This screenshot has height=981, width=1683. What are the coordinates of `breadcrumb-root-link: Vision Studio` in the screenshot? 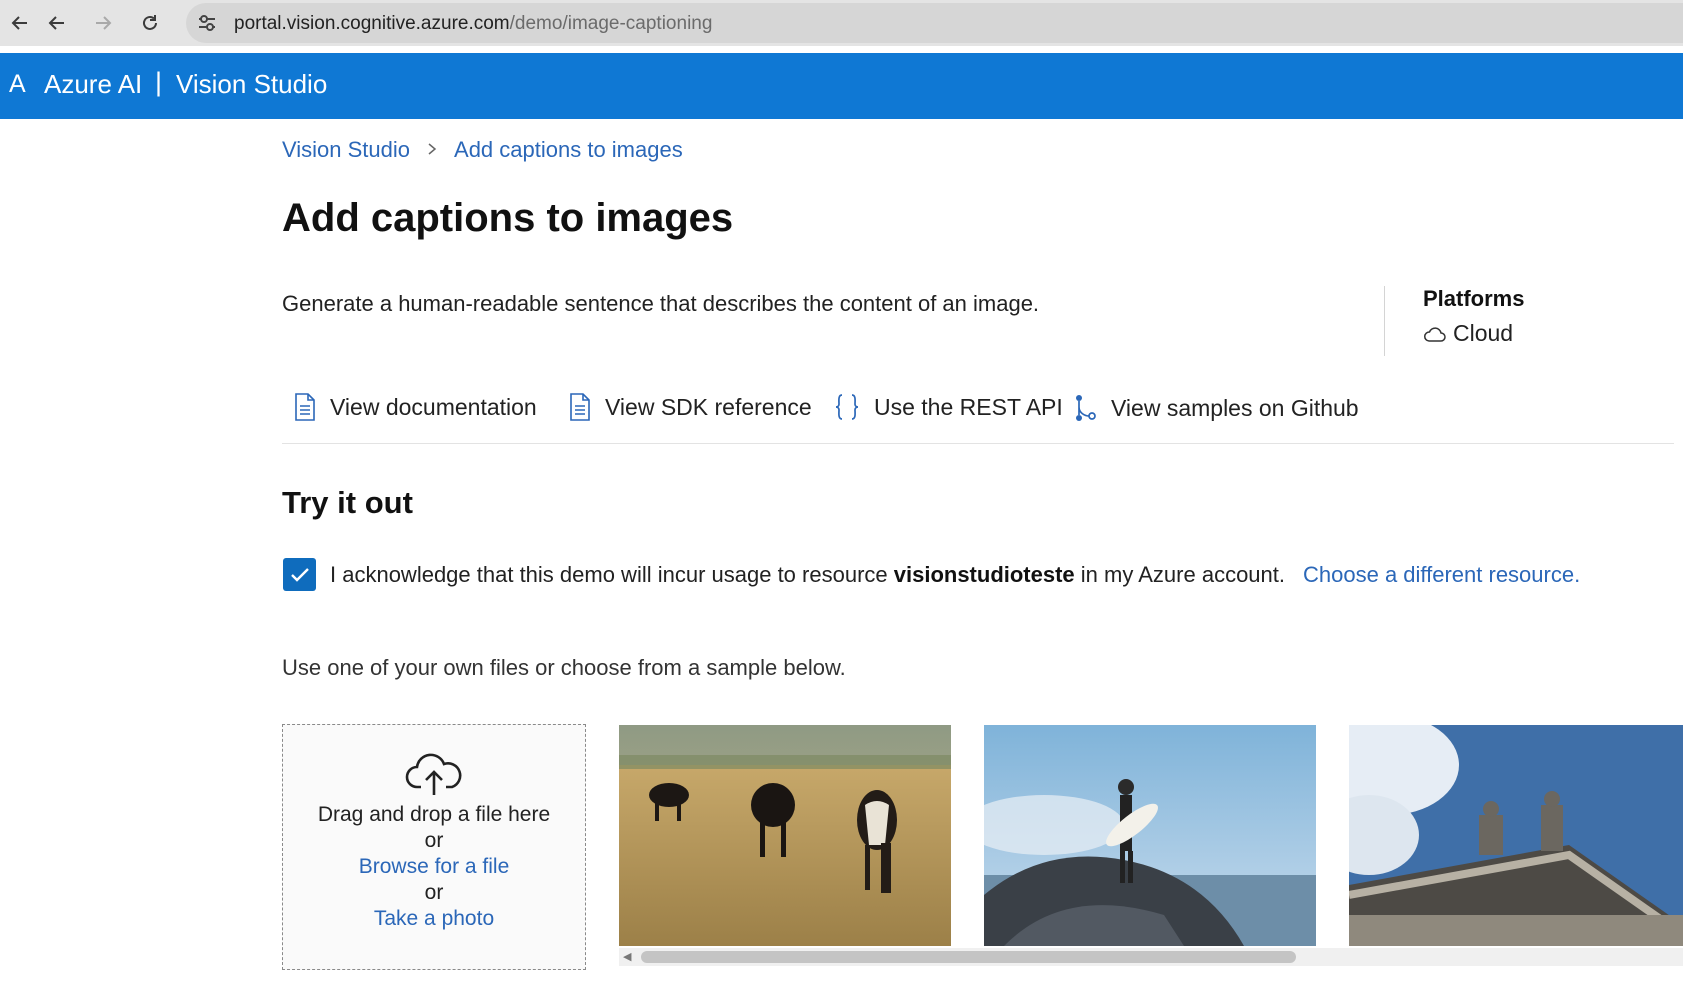 It's located at (346, 150).